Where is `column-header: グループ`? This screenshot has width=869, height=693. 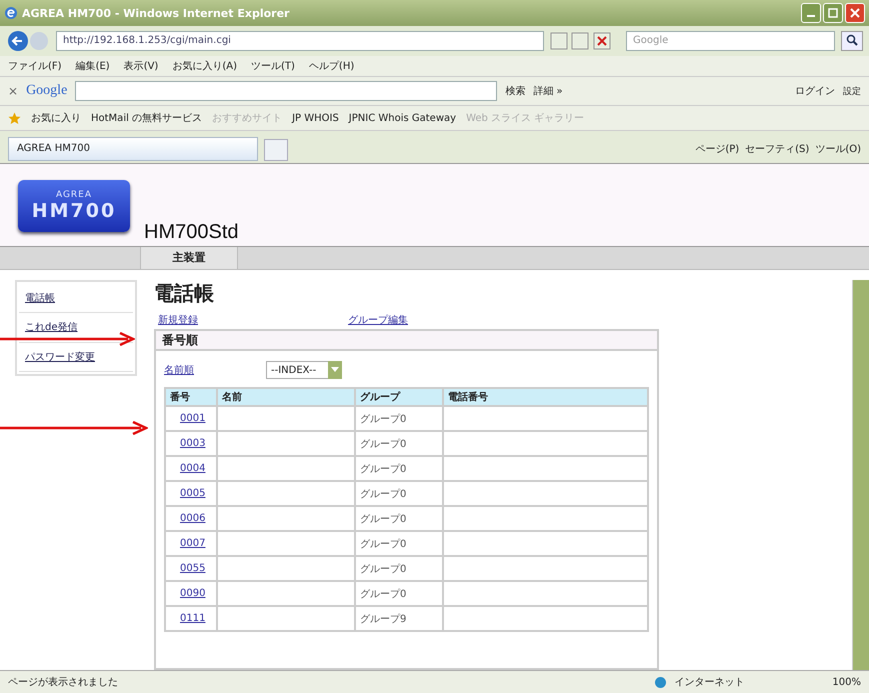 column-header: グループ is located at coordinates (399, 397).